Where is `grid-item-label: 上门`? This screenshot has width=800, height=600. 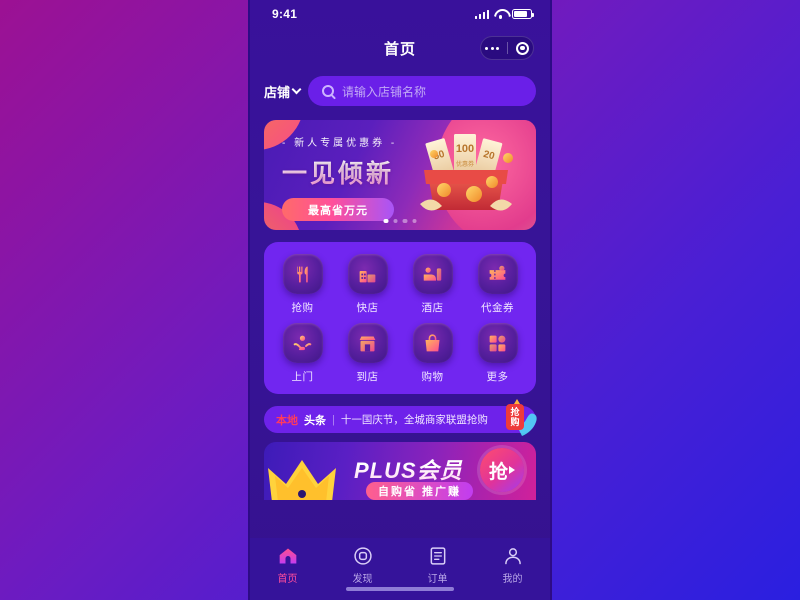 grid-item-label: 上门 is located at coordinates (302, 377).